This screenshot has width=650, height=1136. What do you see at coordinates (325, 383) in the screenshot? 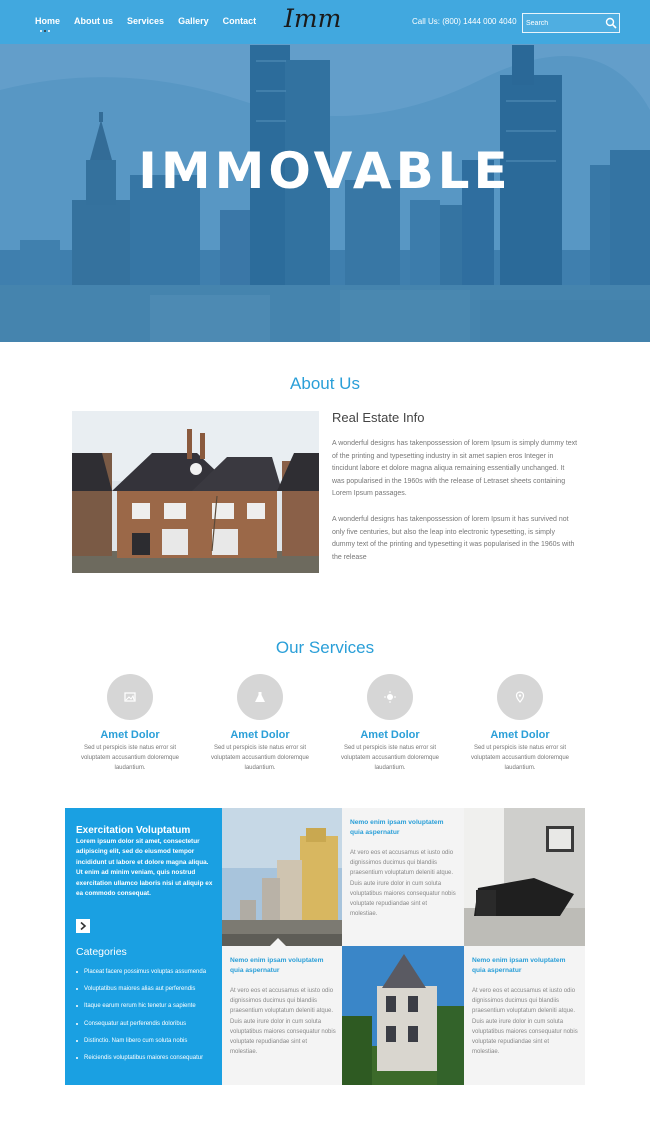
I see `about-section-title: About Us` at bounding box center [325, 383].